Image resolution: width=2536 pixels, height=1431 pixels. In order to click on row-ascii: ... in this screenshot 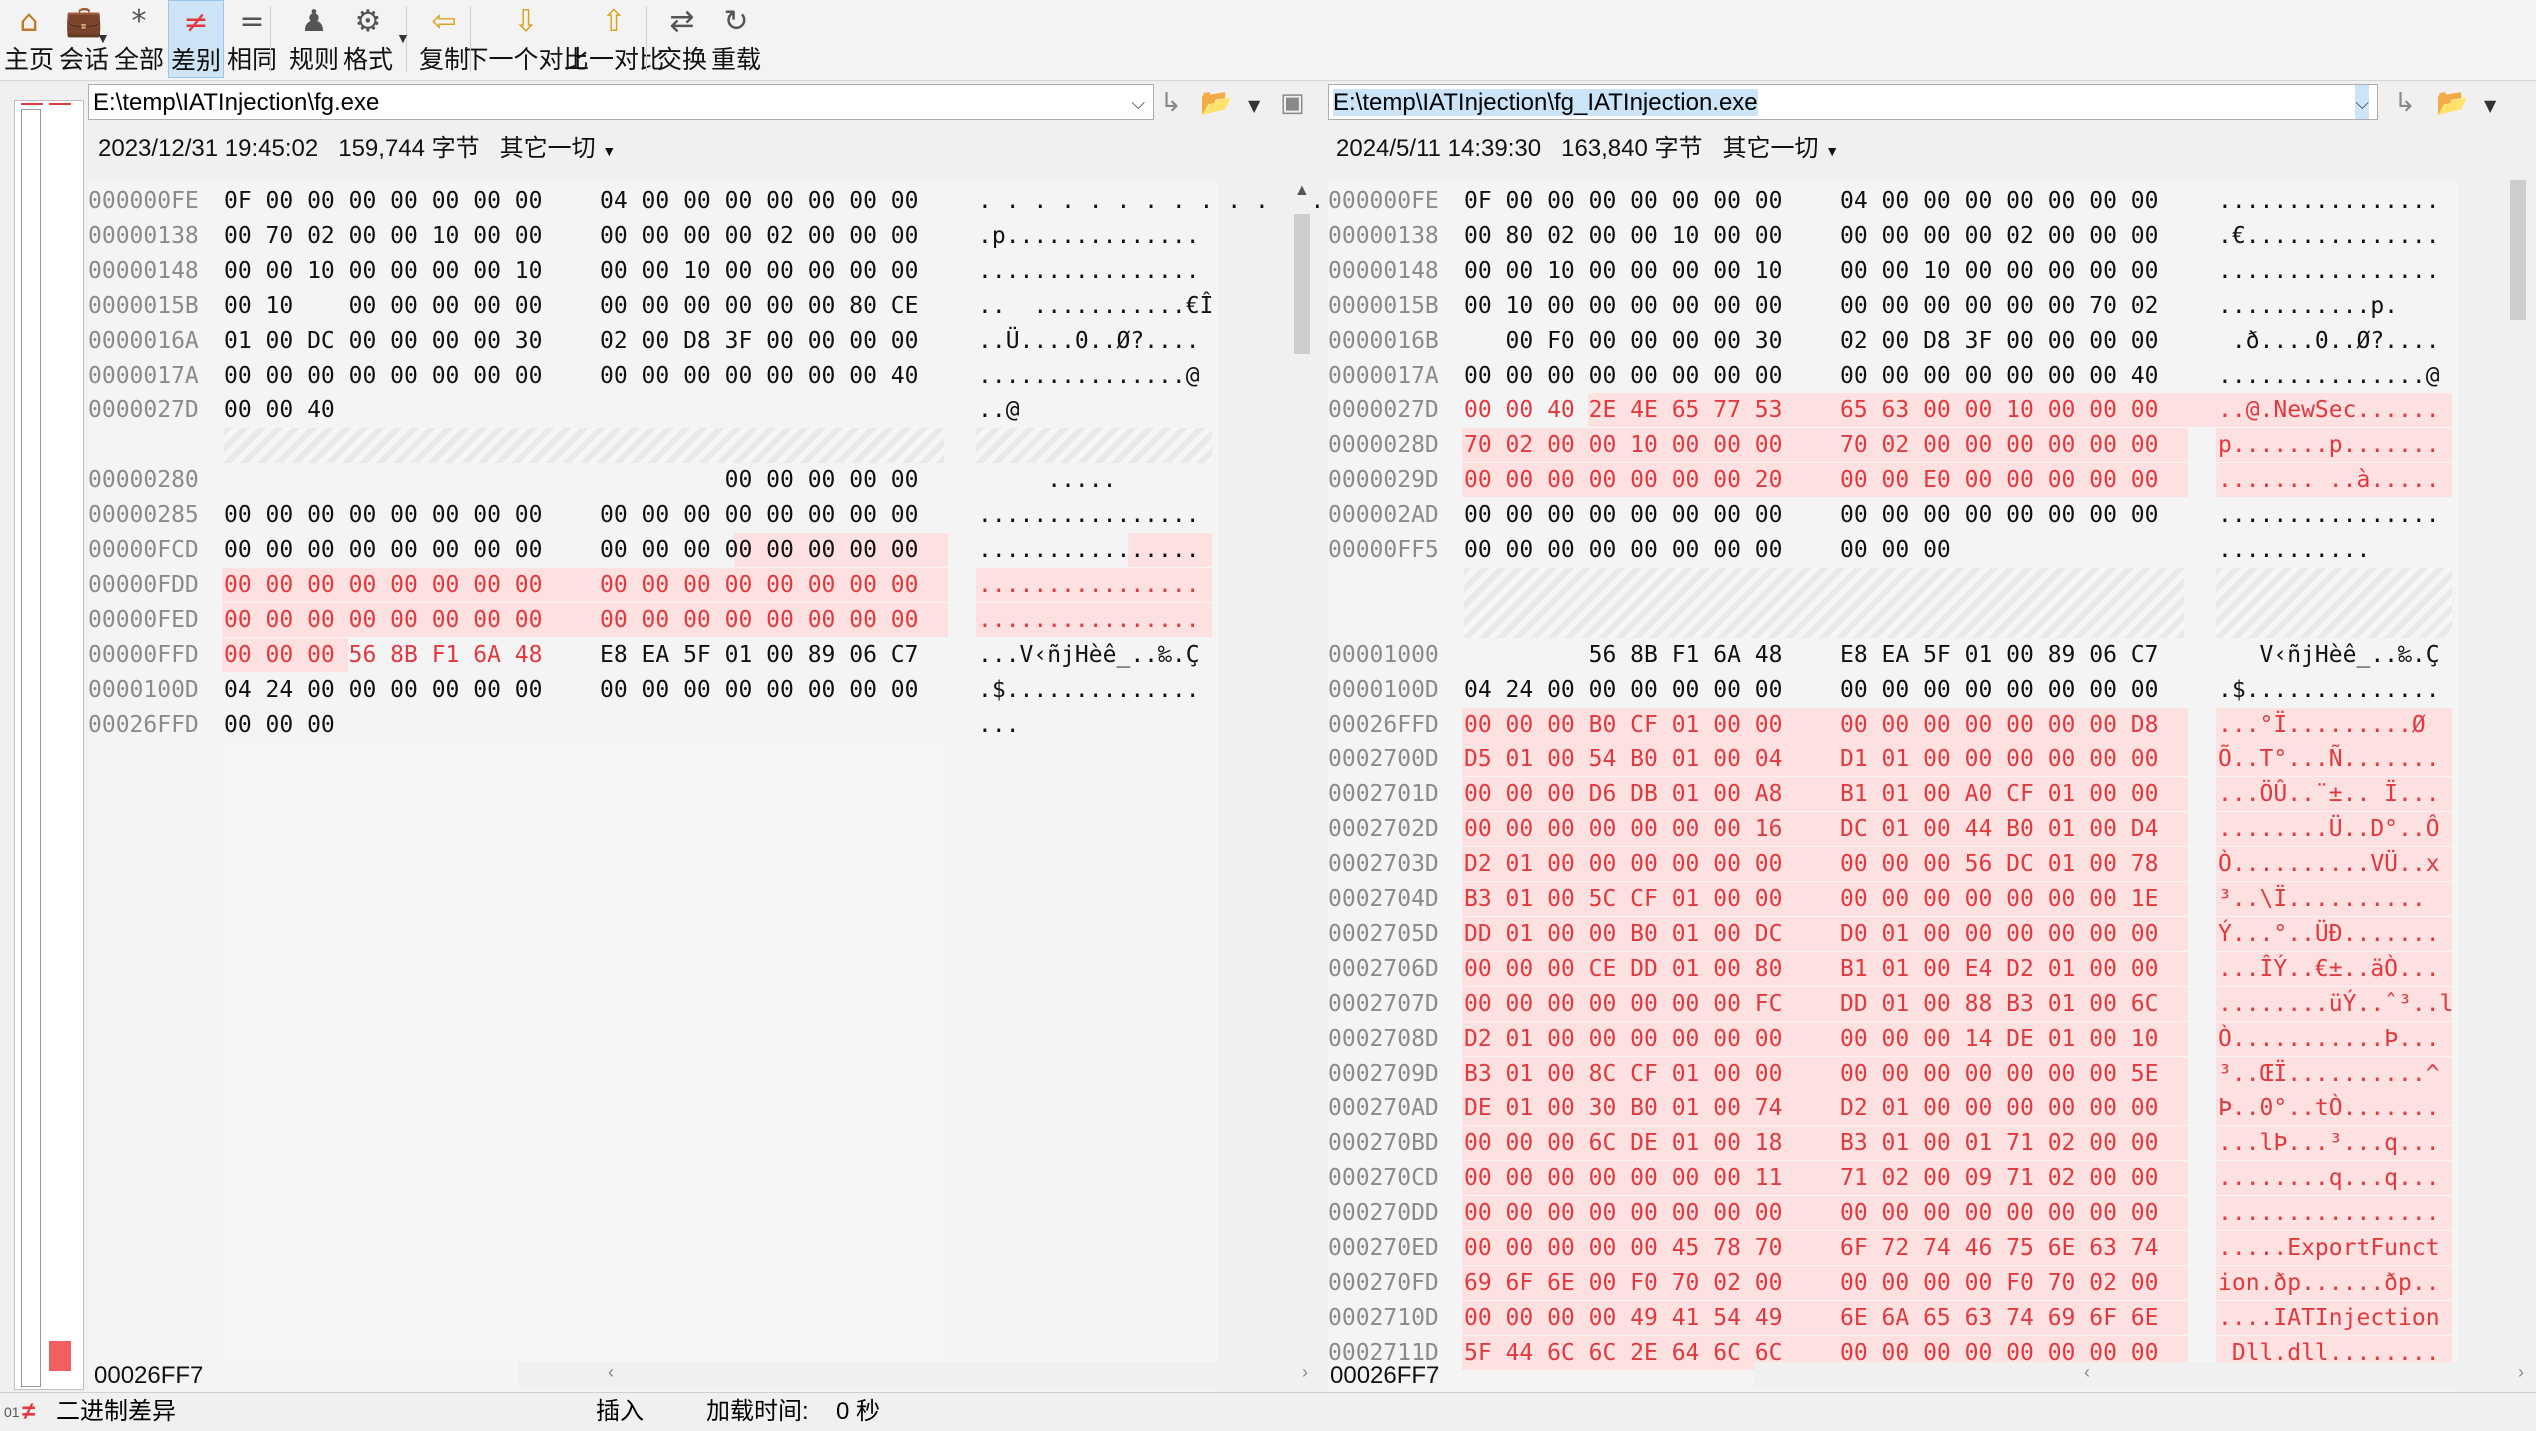, I will do `click(999, 725)`.